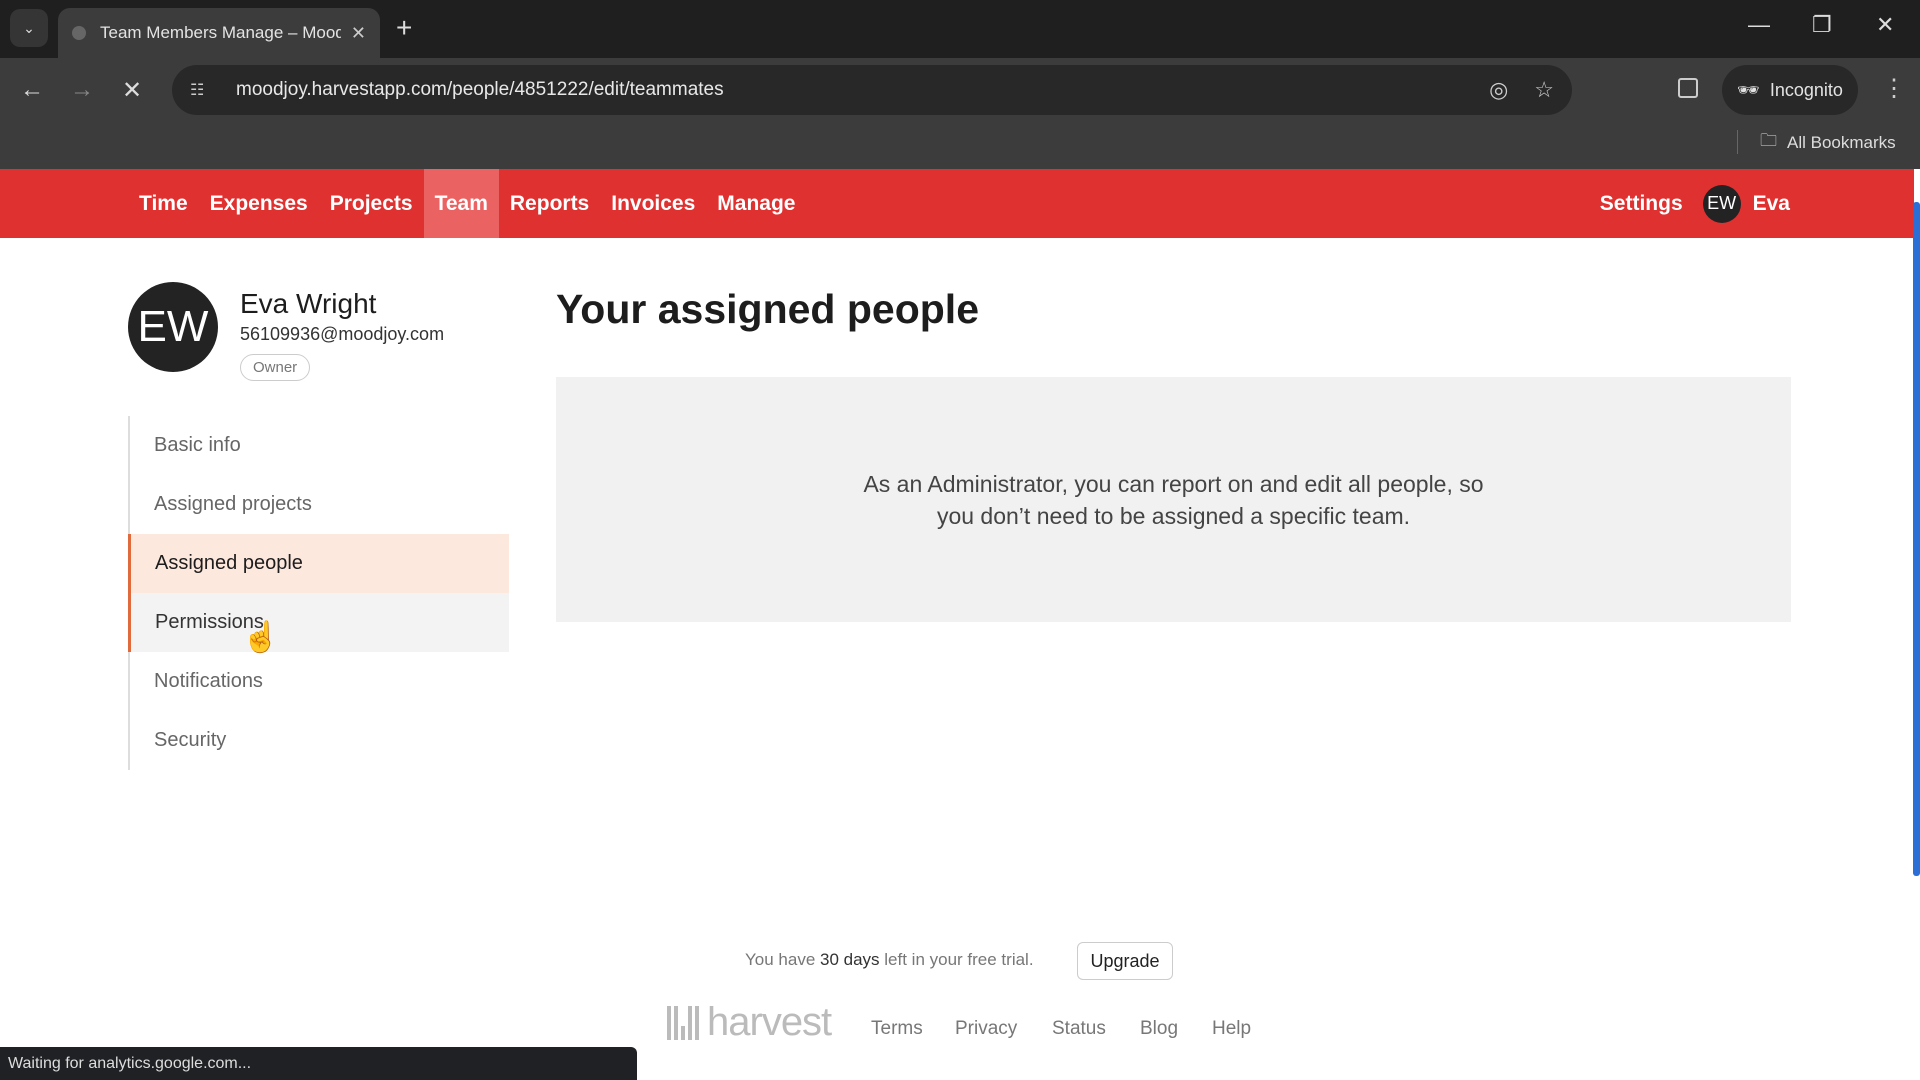  Describe the element at coordinates (1125, 961) in the screenshot. I see `upgrade-button: Upgrade` at that location.